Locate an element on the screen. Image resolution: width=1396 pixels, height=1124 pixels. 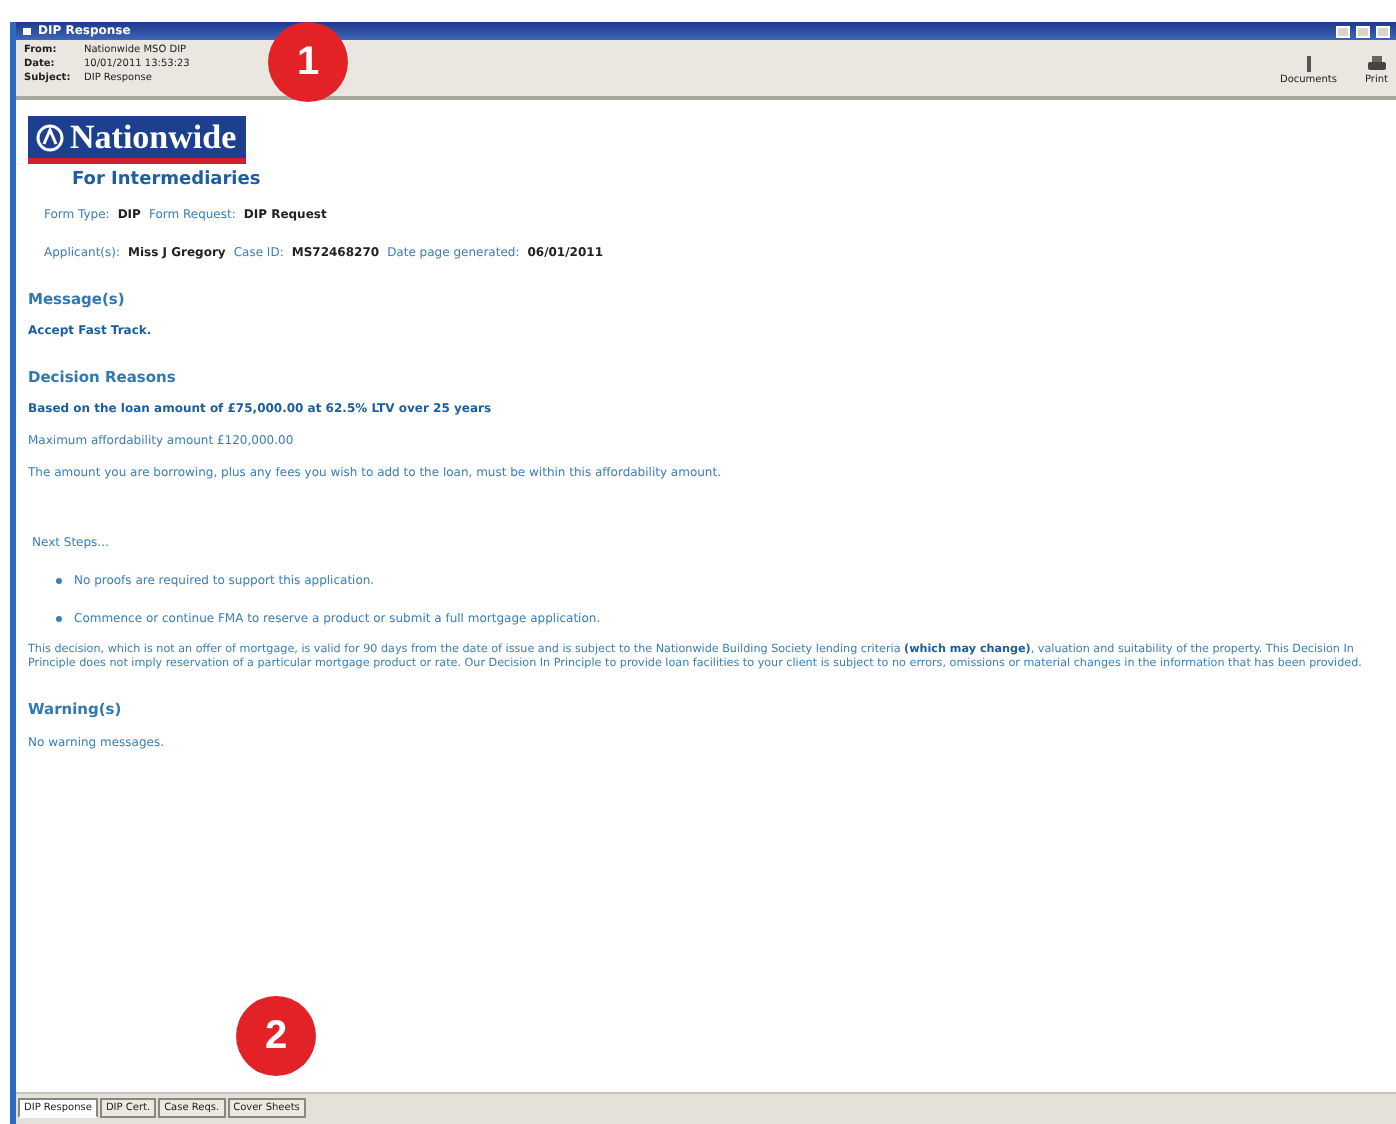
logo: Nationwide is located at coordinates (137, 140).